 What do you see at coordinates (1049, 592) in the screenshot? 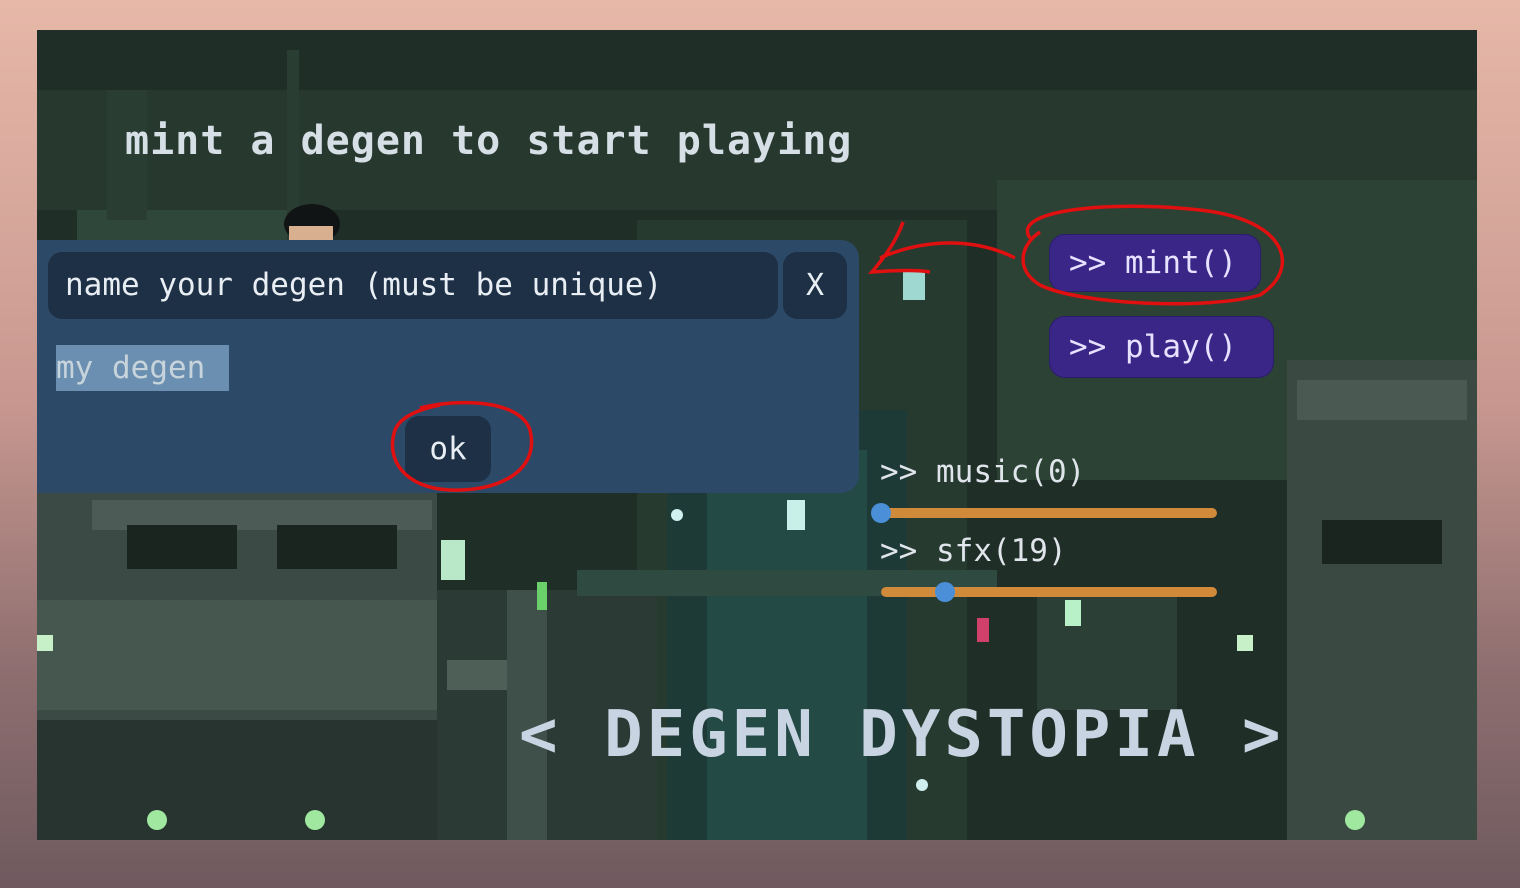
I see `sfx-slider` at bounding box center [1049, 592].